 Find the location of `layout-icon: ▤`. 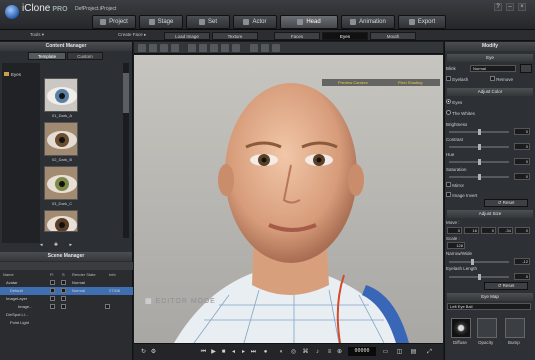

layout-icon: ▤ is located at coordinates (413, 352).